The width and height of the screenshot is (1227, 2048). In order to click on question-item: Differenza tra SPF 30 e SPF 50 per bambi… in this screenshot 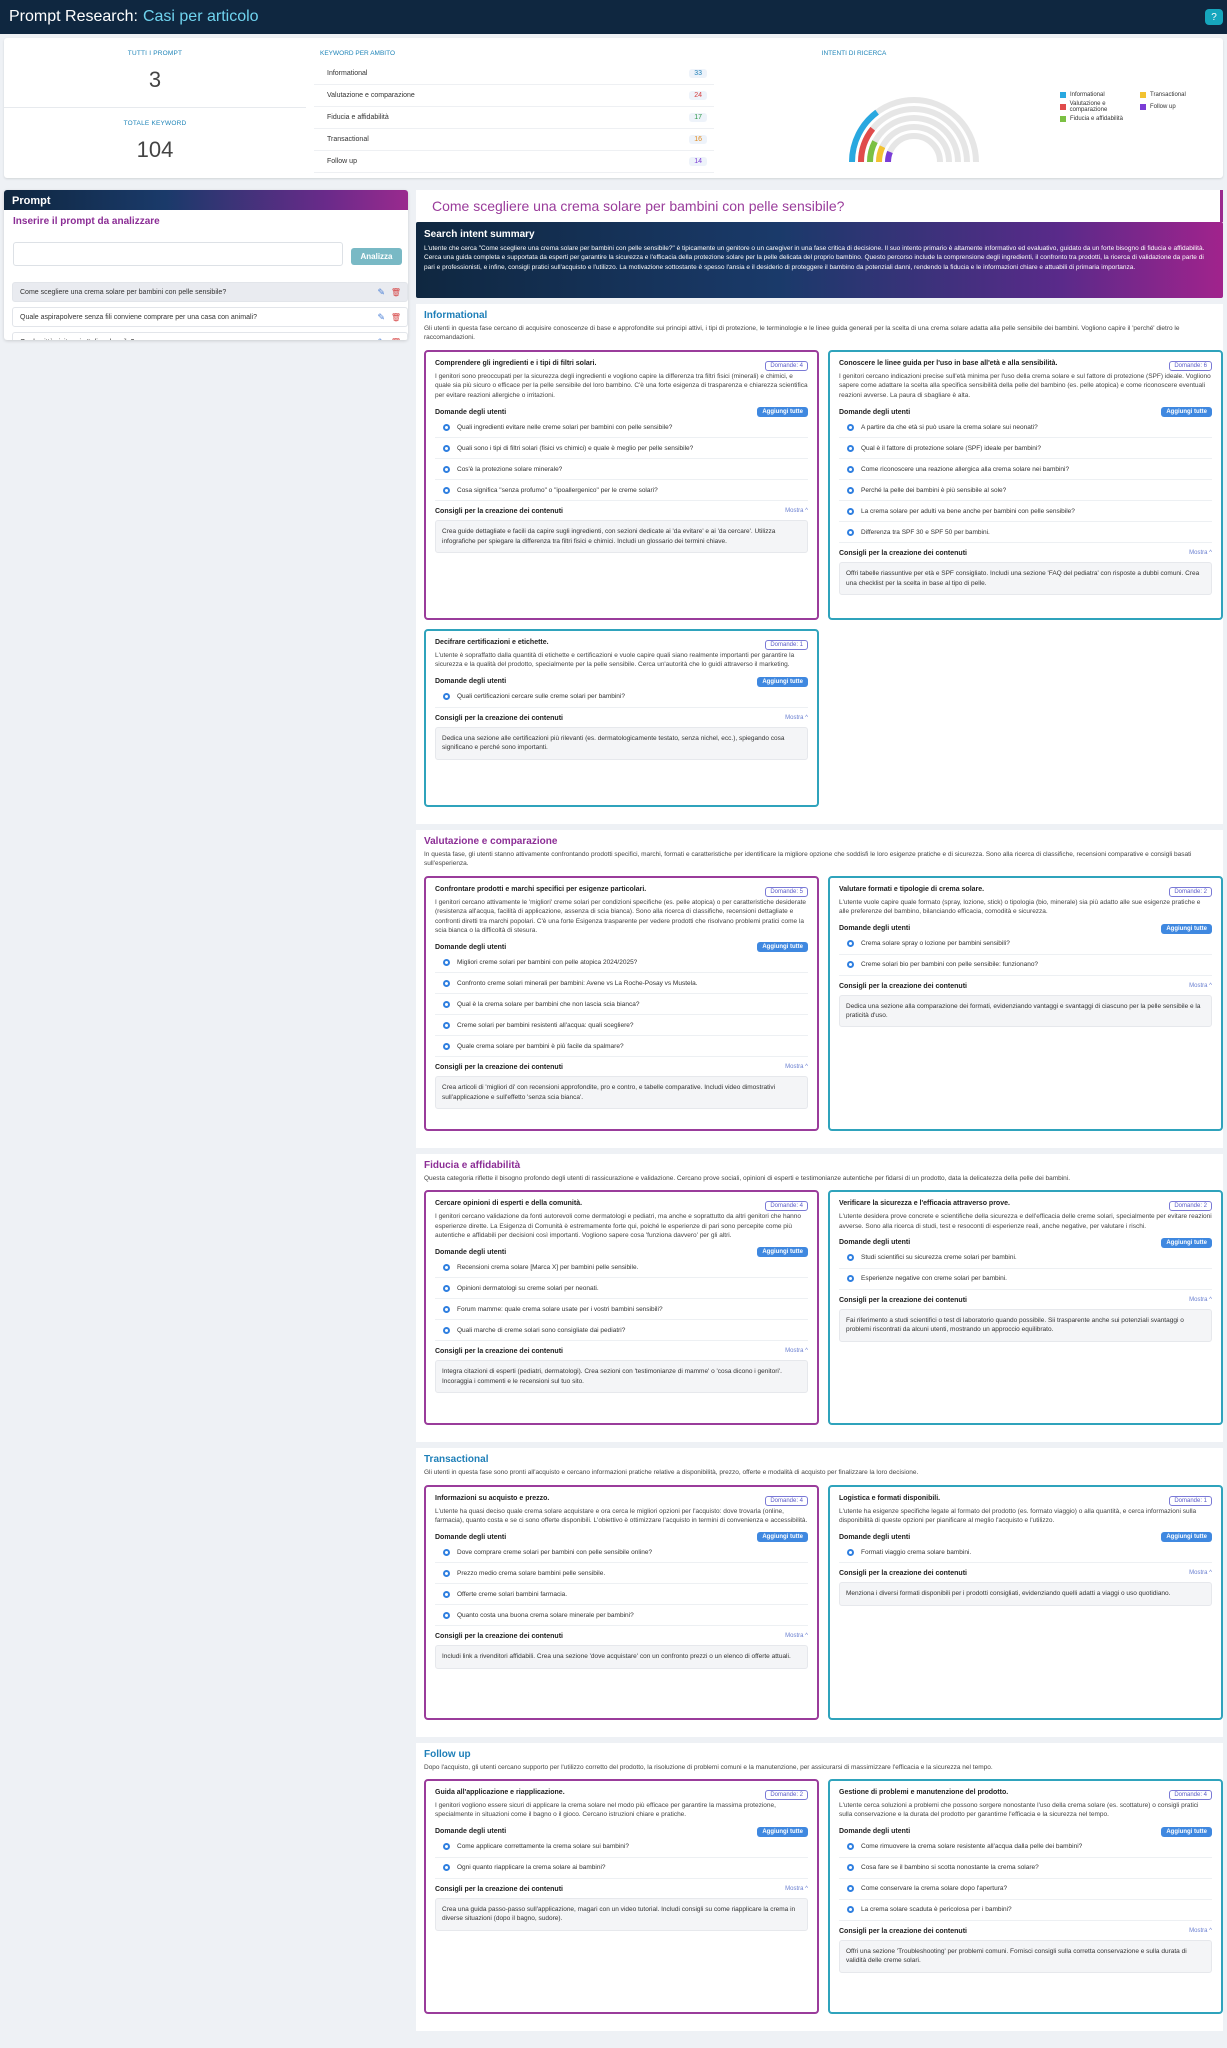, I will do `click(1025, 533)`.